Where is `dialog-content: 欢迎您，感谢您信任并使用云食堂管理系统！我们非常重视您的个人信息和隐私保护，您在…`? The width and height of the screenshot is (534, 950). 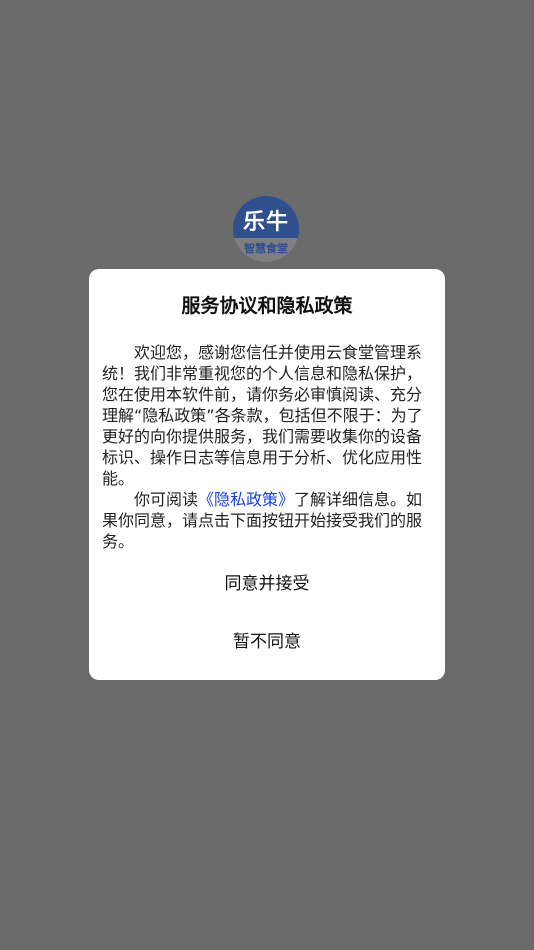
dialog-content: 欢迎您，感谢您信任并使用云食堂管理系统！我们非常重视您的个人信息和隐私保护，您在… is located at coordinates (267, 447).